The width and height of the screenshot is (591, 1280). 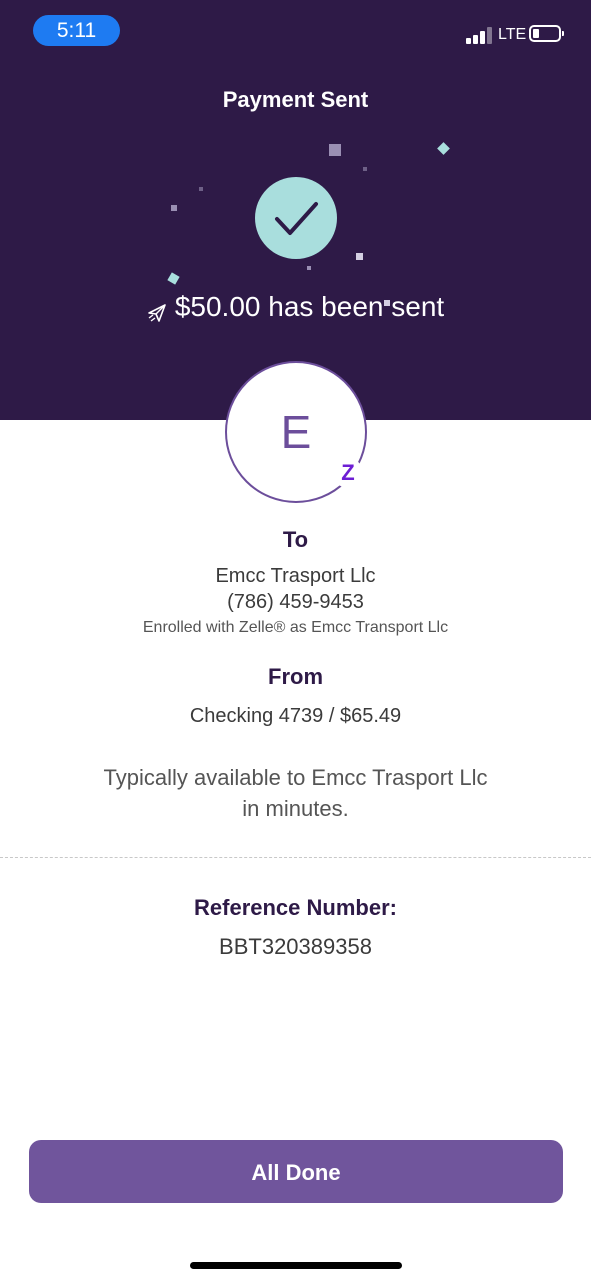 What do you see at coordinates (295, 30) in the screenshot?
I see `status-bar: 5:11 LTE` at bounding box center [295, 30].